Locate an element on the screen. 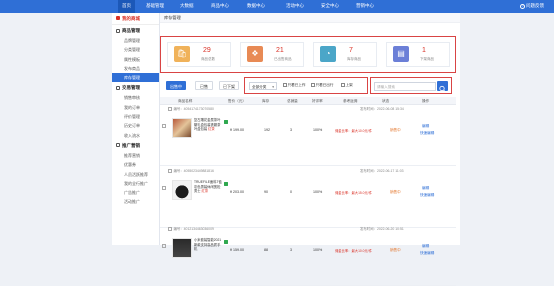 This screenshot has height=286, width=554. stat-value: 29 is located at coordinates (207, 50).